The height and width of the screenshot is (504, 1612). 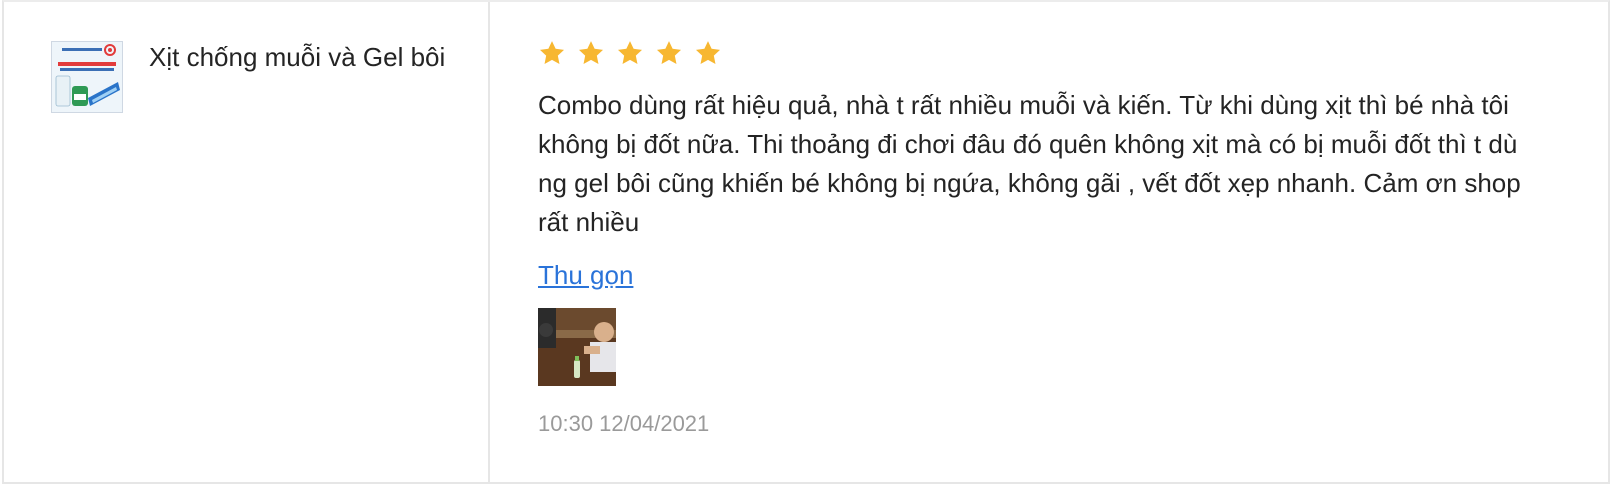 I want to click on review-photo, so click(x=577, y=347).